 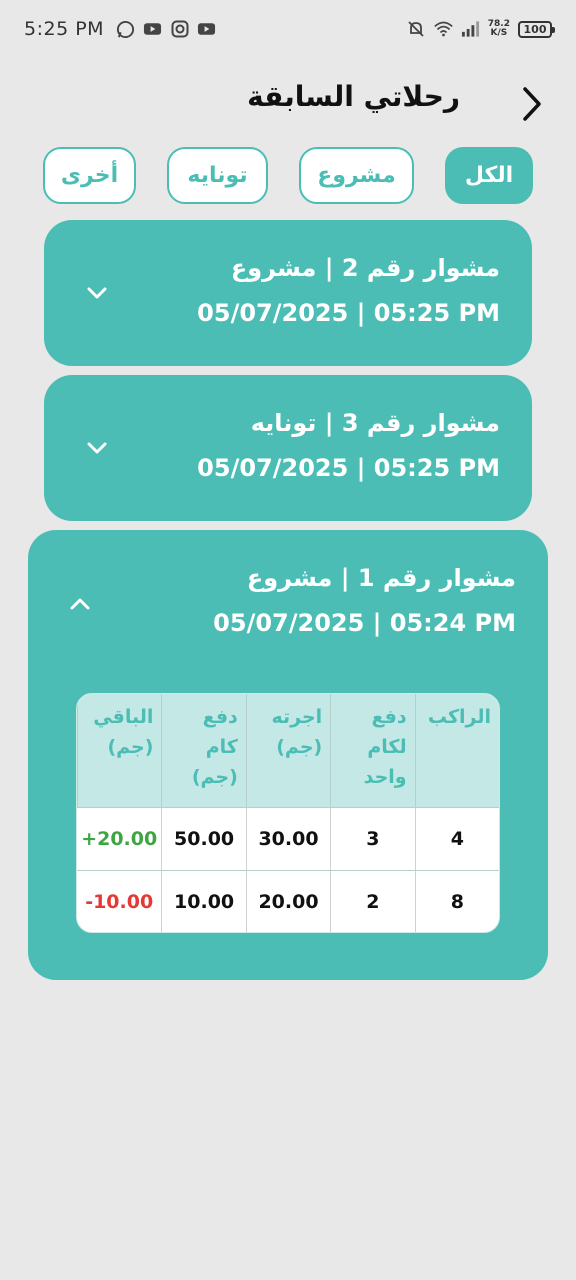 I want to click on whatsapp-icon, so click(x=125, y=29).